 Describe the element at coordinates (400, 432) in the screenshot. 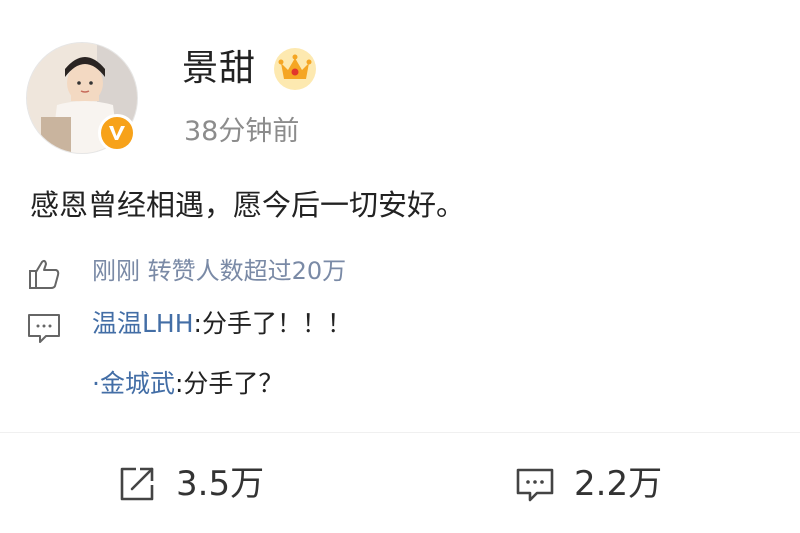

I see `footer-divider` at that location.